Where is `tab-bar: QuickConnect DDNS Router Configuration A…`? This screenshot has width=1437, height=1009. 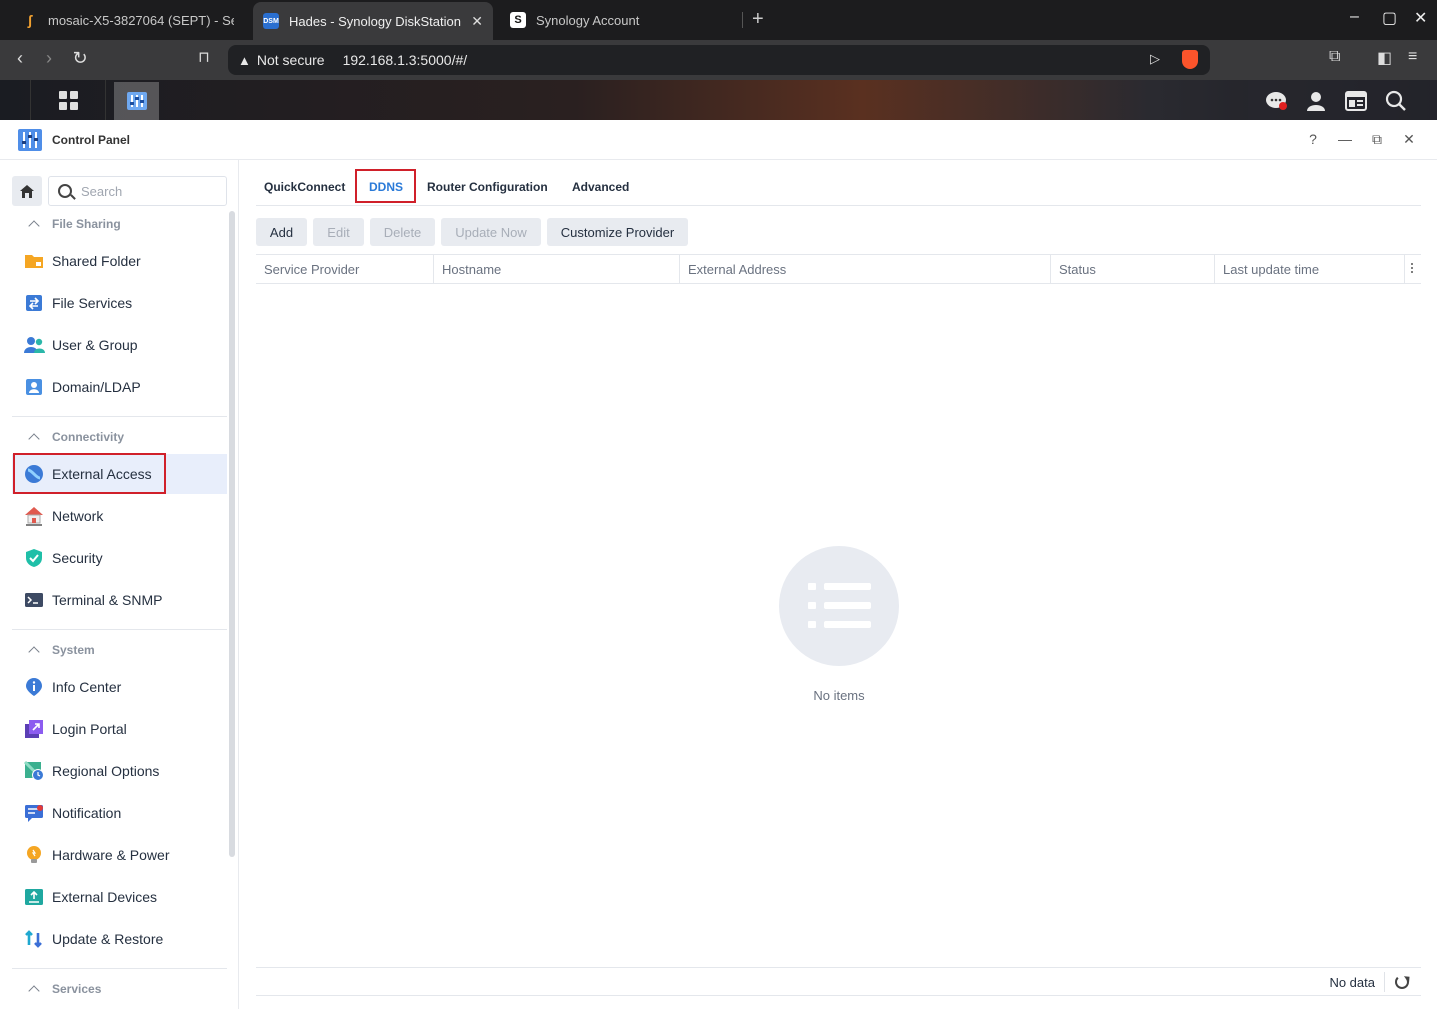 tab-bar: QuickConnect DDNS Router Configuration A… is located at coordinates (838, 183).